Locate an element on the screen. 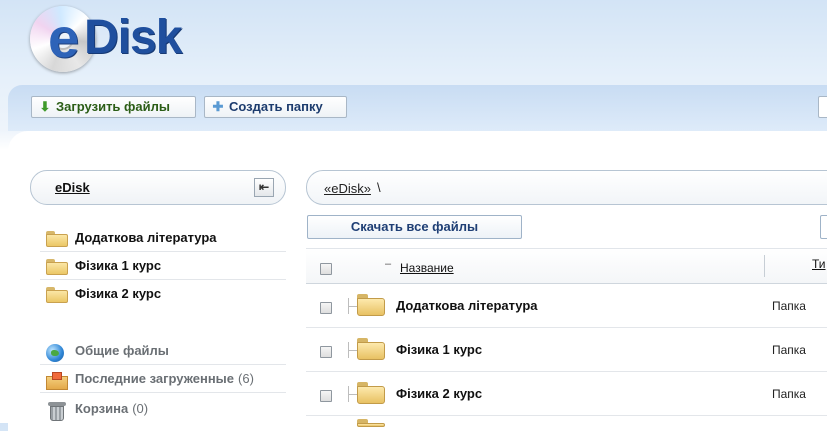 This screenshot has width=827, height=431. sidebar-item-shared-files: Общие файлы is located at coordinates (163, 351).